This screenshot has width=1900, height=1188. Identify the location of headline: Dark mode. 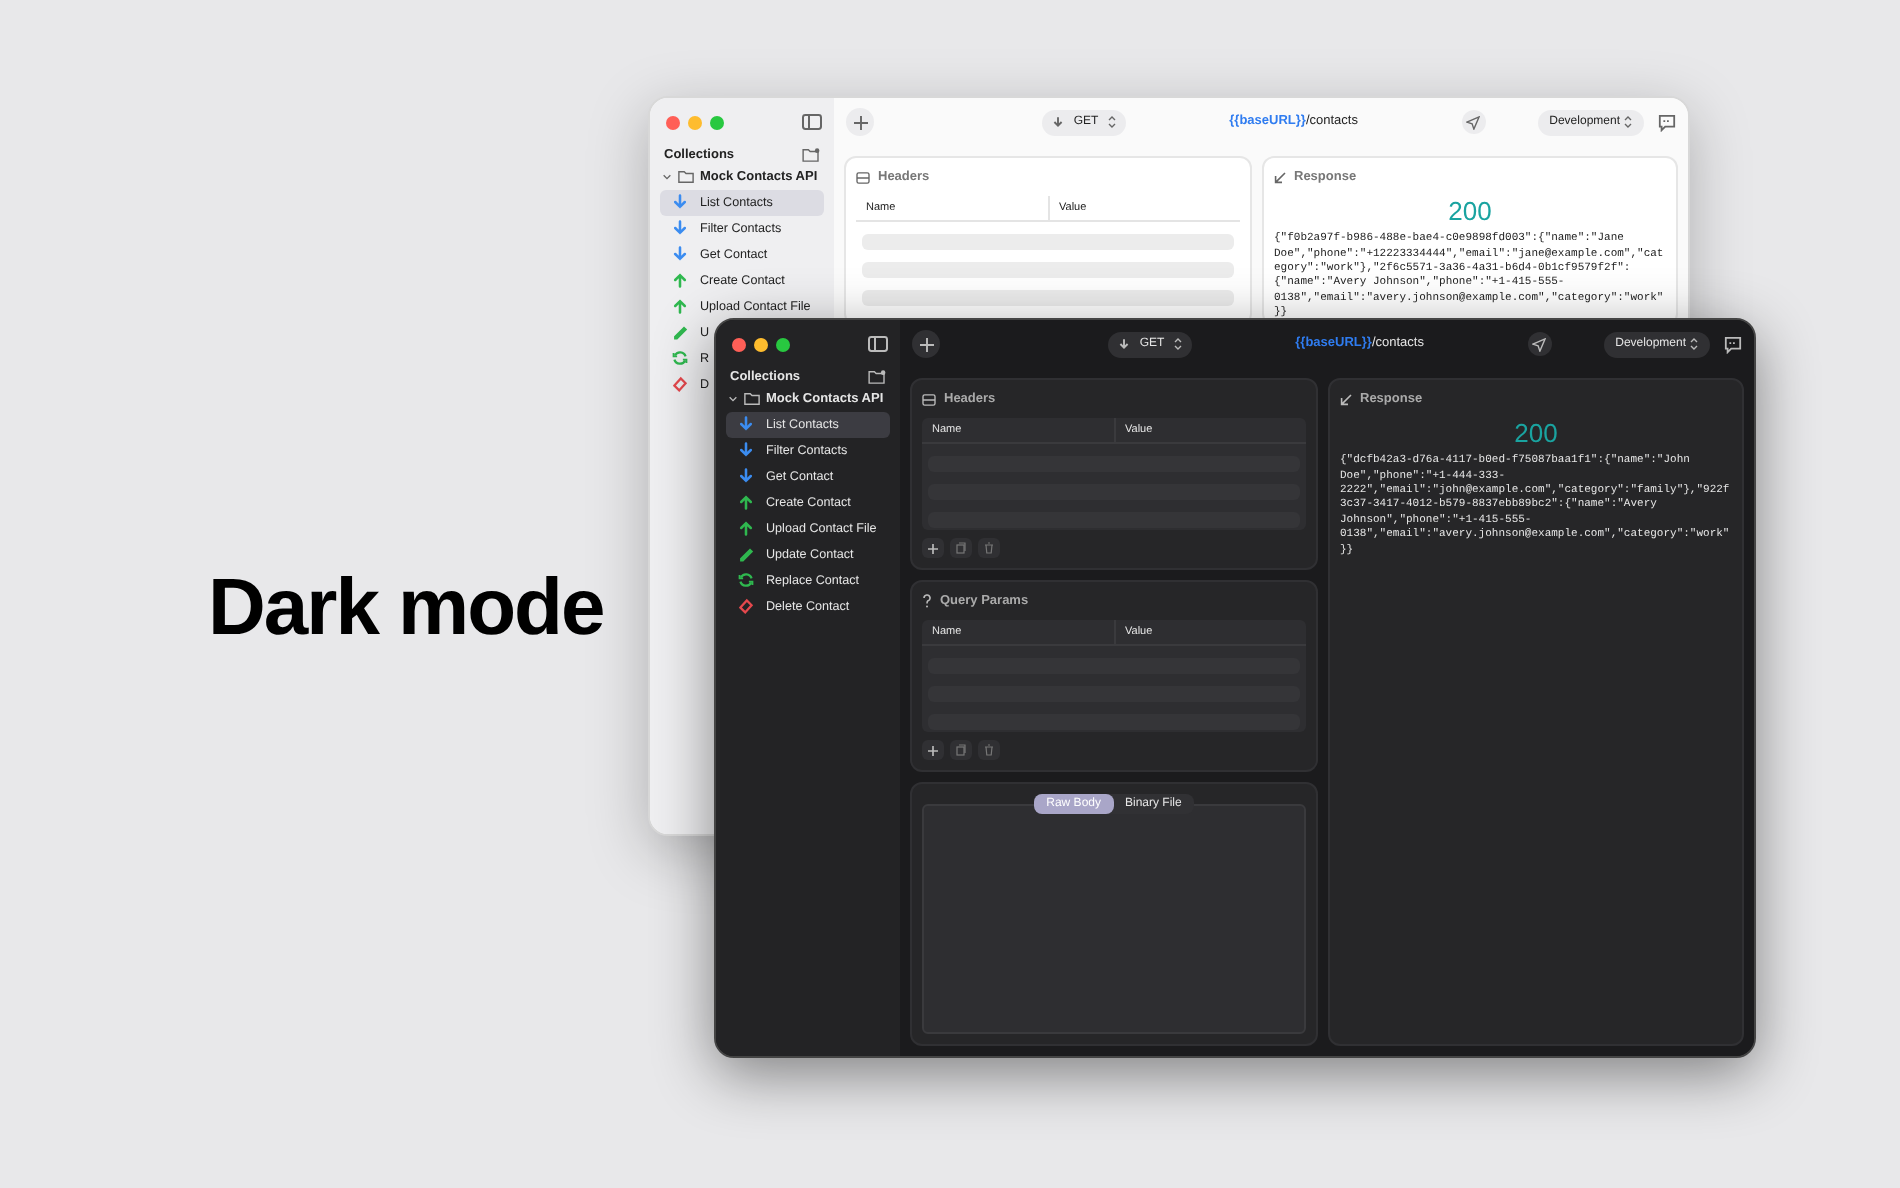
(406, 609).